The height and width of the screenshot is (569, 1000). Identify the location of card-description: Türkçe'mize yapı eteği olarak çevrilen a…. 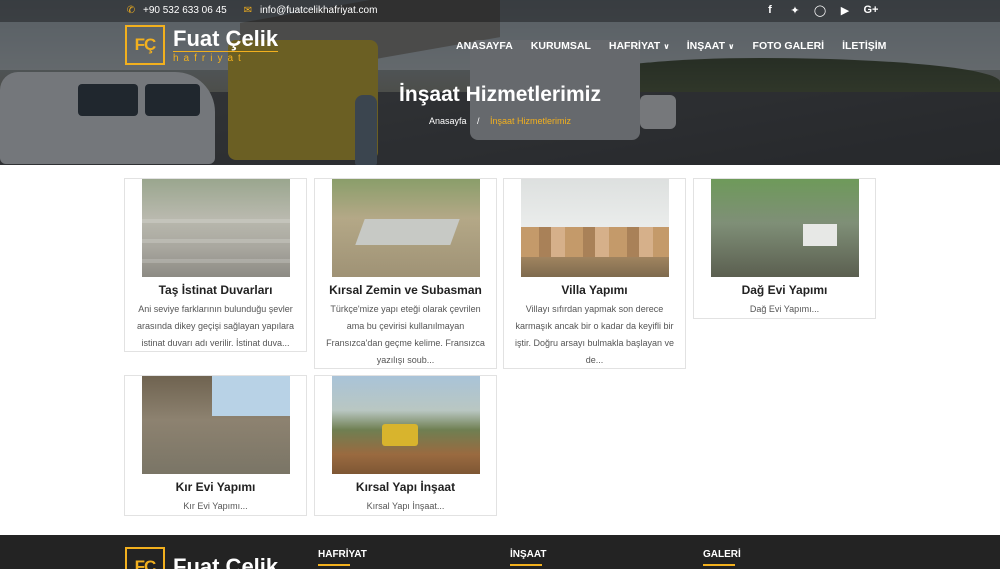
(405, 334).